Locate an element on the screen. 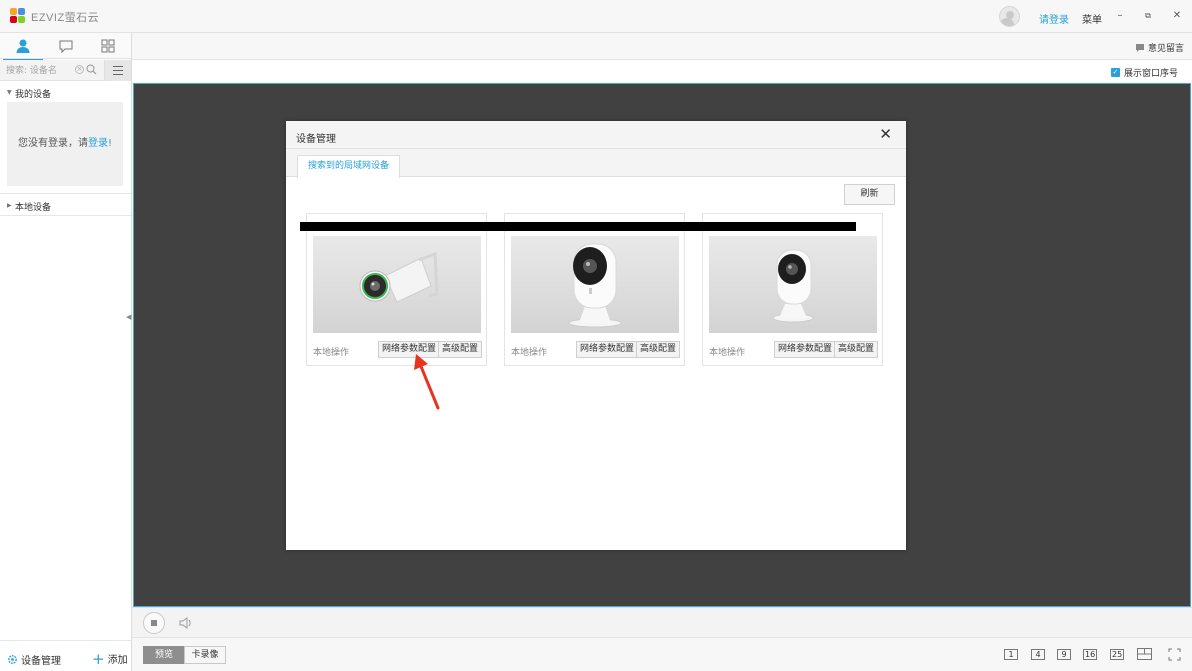 This screenshot has width=1192, height=671. my-devices-label: 我的设备 is located at coordinates (33, 95).